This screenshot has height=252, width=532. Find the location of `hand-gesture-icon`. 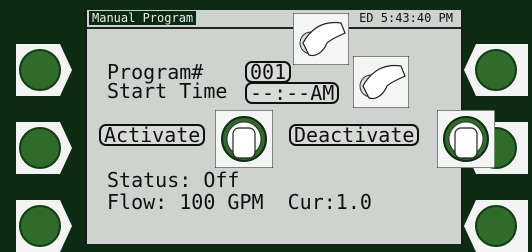

hand-gesture-icon is located at coordinates (321, 39).